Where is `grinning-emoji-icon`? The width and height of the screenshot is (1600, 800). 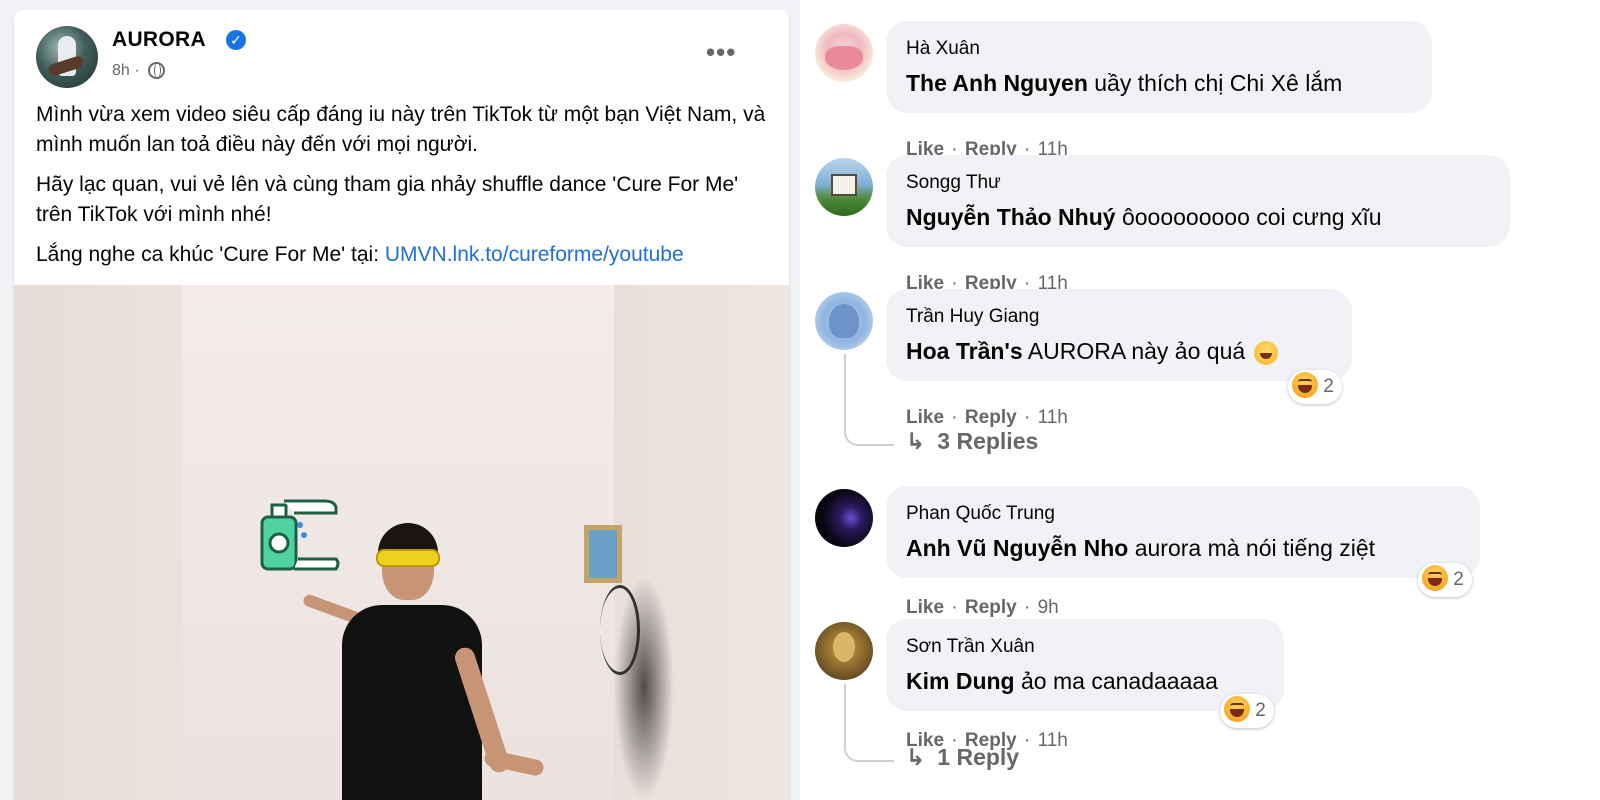 grinning-emoji-icon is located at coordinates (1265, 352).